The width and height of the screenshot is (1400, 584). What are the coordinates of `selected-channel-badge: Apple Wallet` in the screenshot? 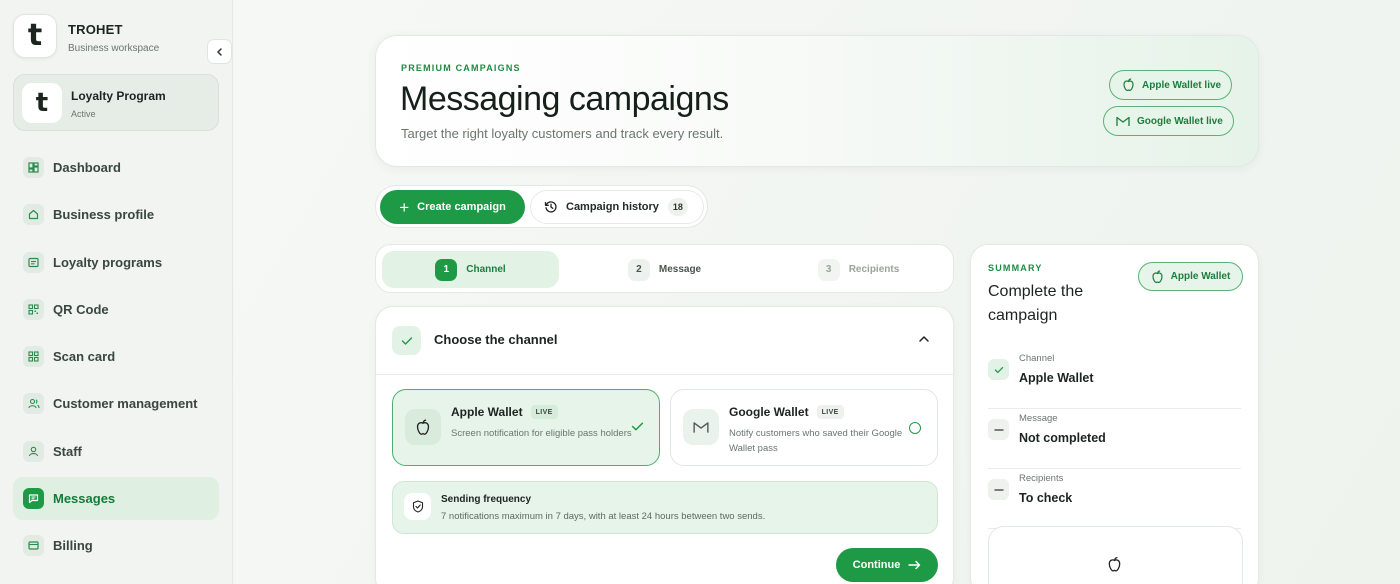 It's located at (1190, 276).